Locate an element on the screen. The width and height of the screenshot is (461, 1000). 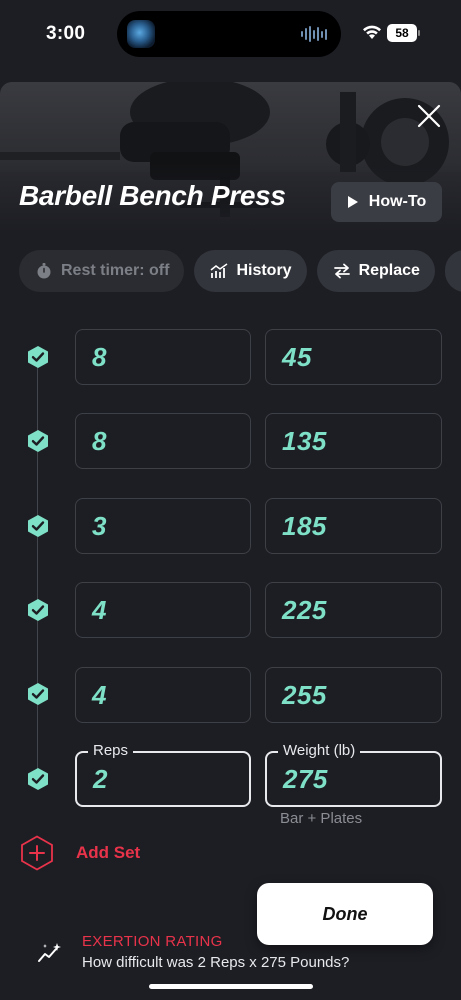
weight-value: 185 is located at coordinates (304, 526).